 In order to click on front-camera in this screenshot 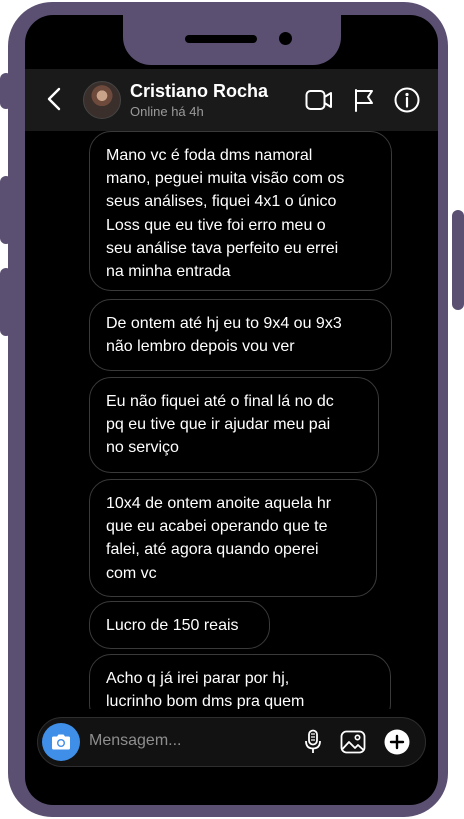, I will do `click(285, 38)`.